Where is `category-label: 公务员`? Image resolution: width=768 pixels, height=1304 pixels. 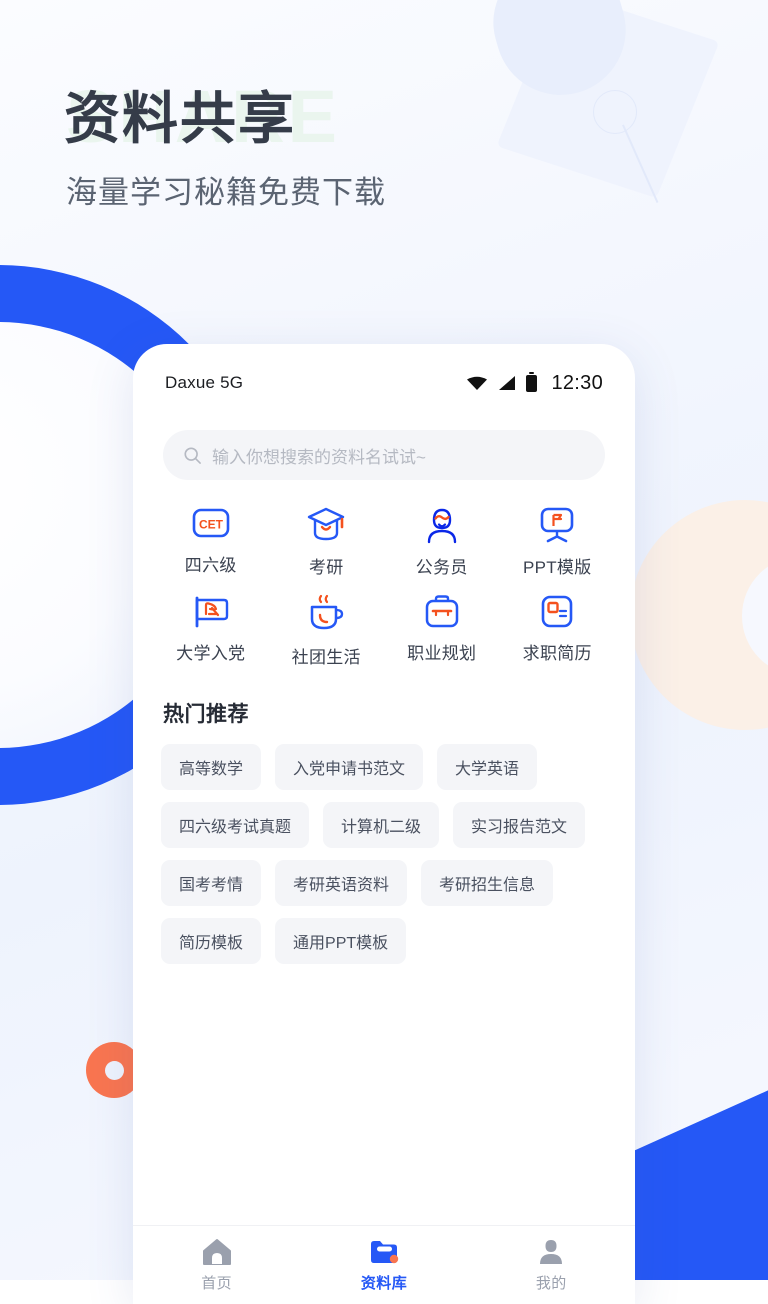 category-label: 公务员 is located at coordinates (441, 567).